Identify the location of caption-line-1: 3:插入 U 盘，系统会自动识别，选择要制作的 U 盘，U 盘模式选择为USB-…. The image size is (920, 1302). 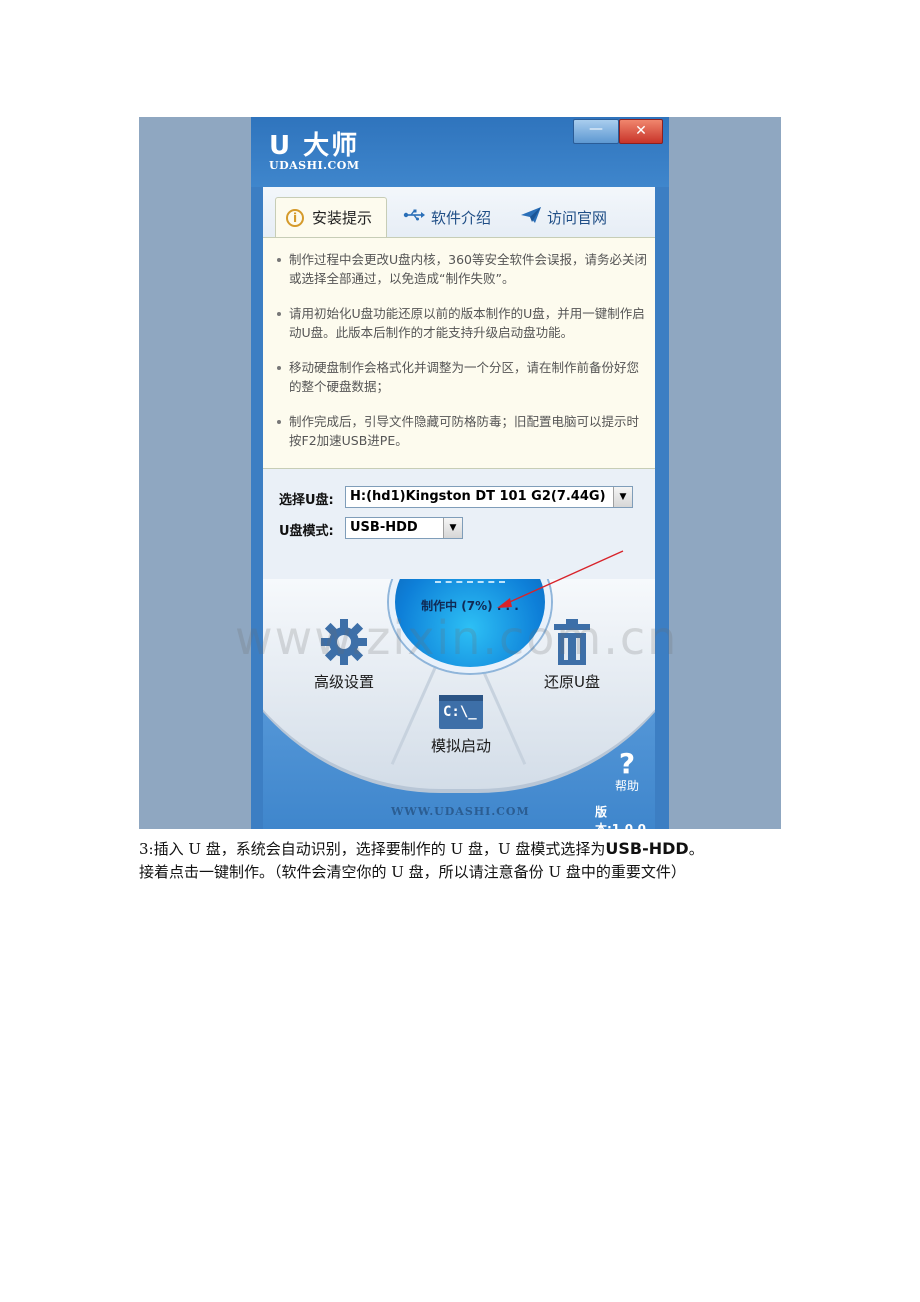
(421, 848).